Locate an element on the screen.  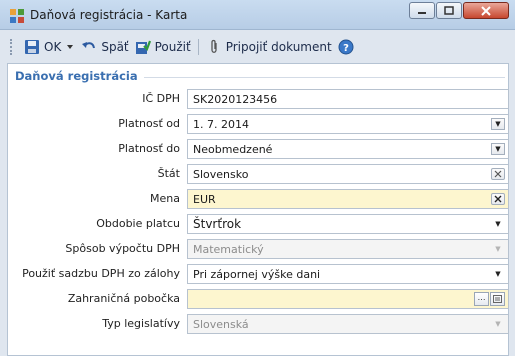
currency-input: EUR is located at coordinates (348, 199).